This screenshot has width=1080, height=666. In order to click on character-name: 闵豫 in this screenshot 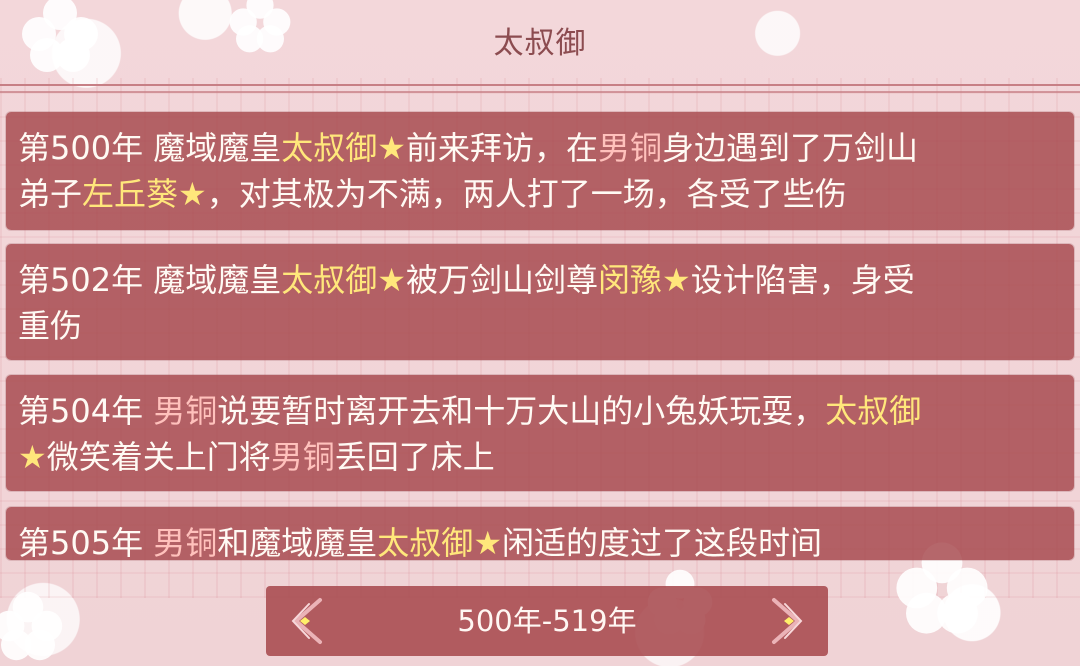, I will do `click(630, 280)`.